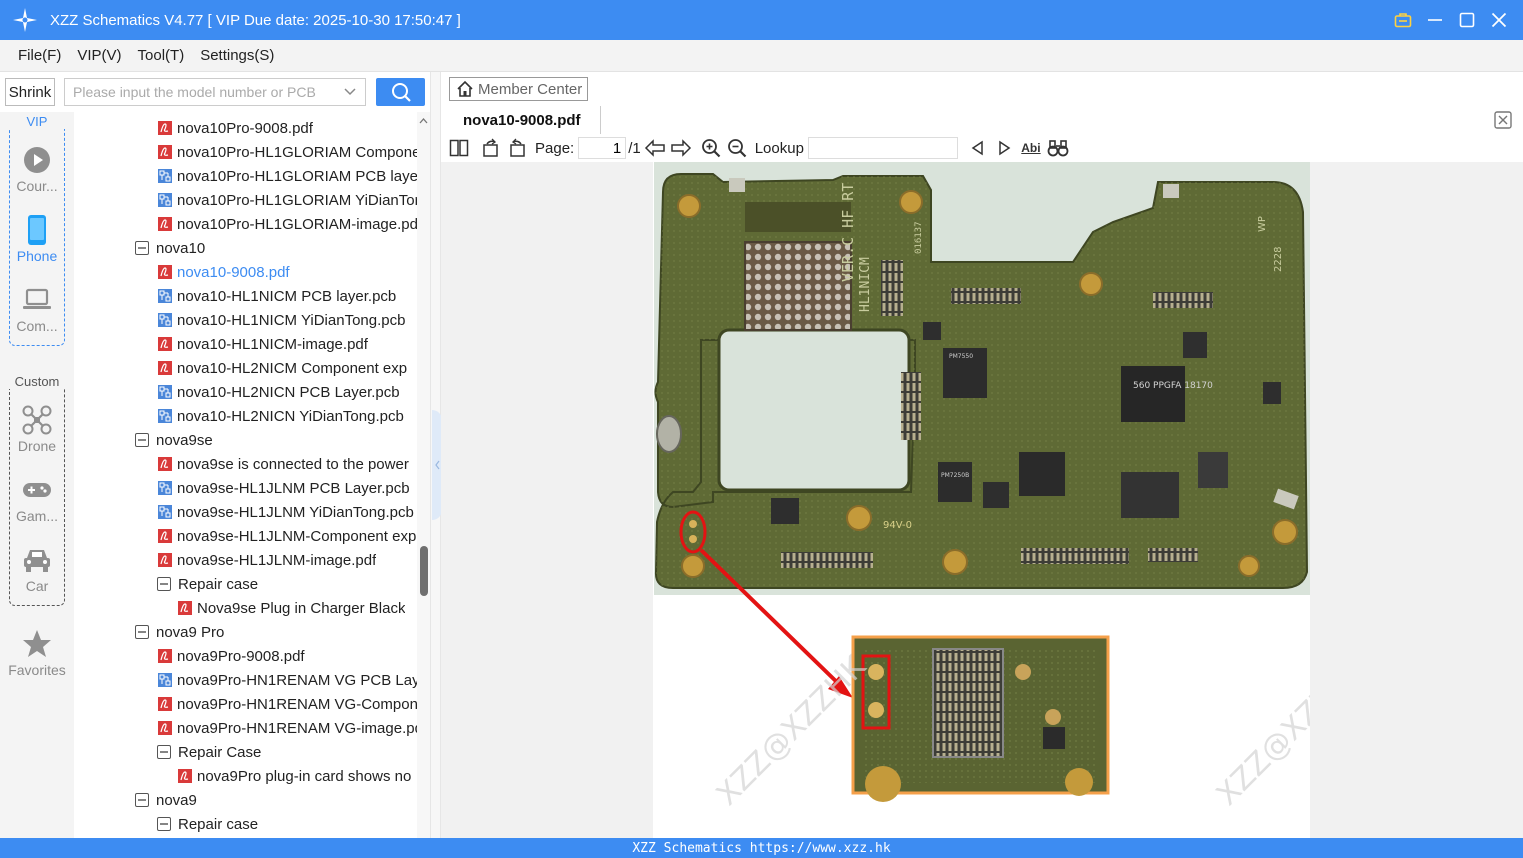 This screenshot has height=858, width=1523. What do you see at coordinates (184, 440) in the screenshot?
I see `tree-item-label: nova9se` at bounding box center [184, 440].